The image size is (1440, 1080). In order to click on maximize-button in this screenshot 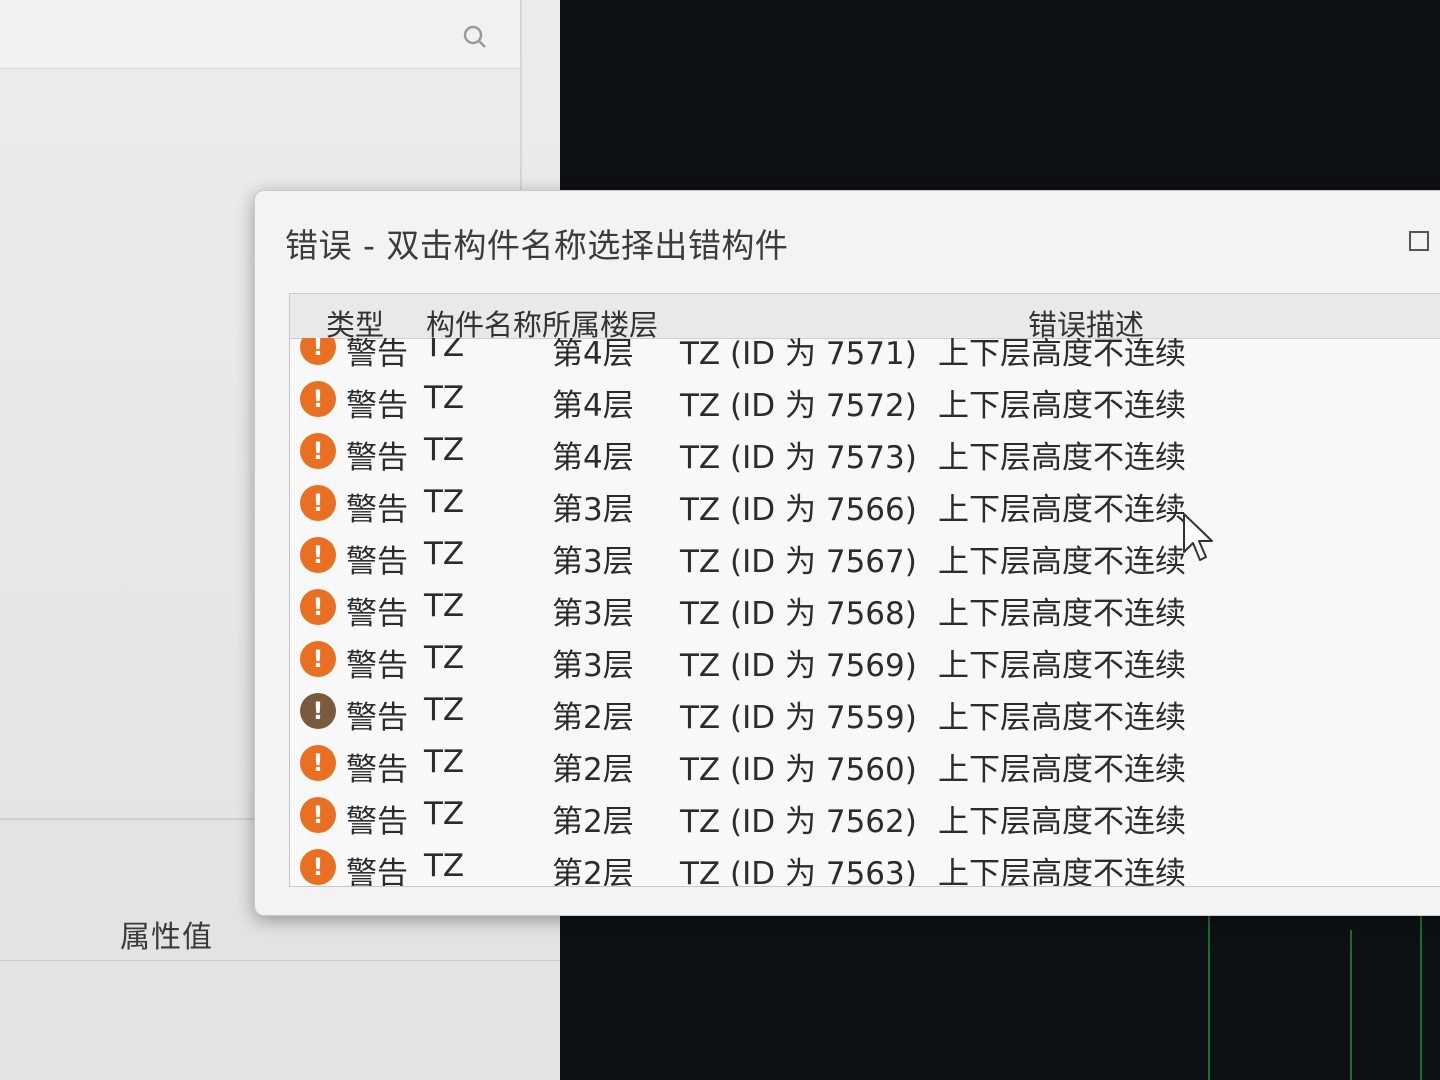, I will do `click(1419, 241)`.